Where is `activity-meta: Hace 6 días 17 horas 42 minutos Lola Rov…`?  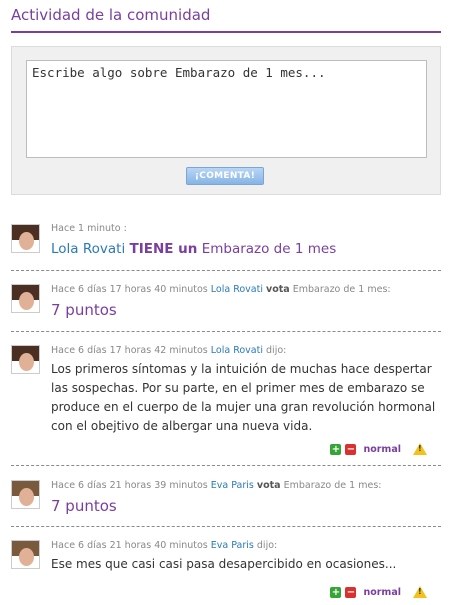 activity-meta: Hace 6 días 17 horas 42 minutos Lola Rov… is located at coordinates (168, 350).